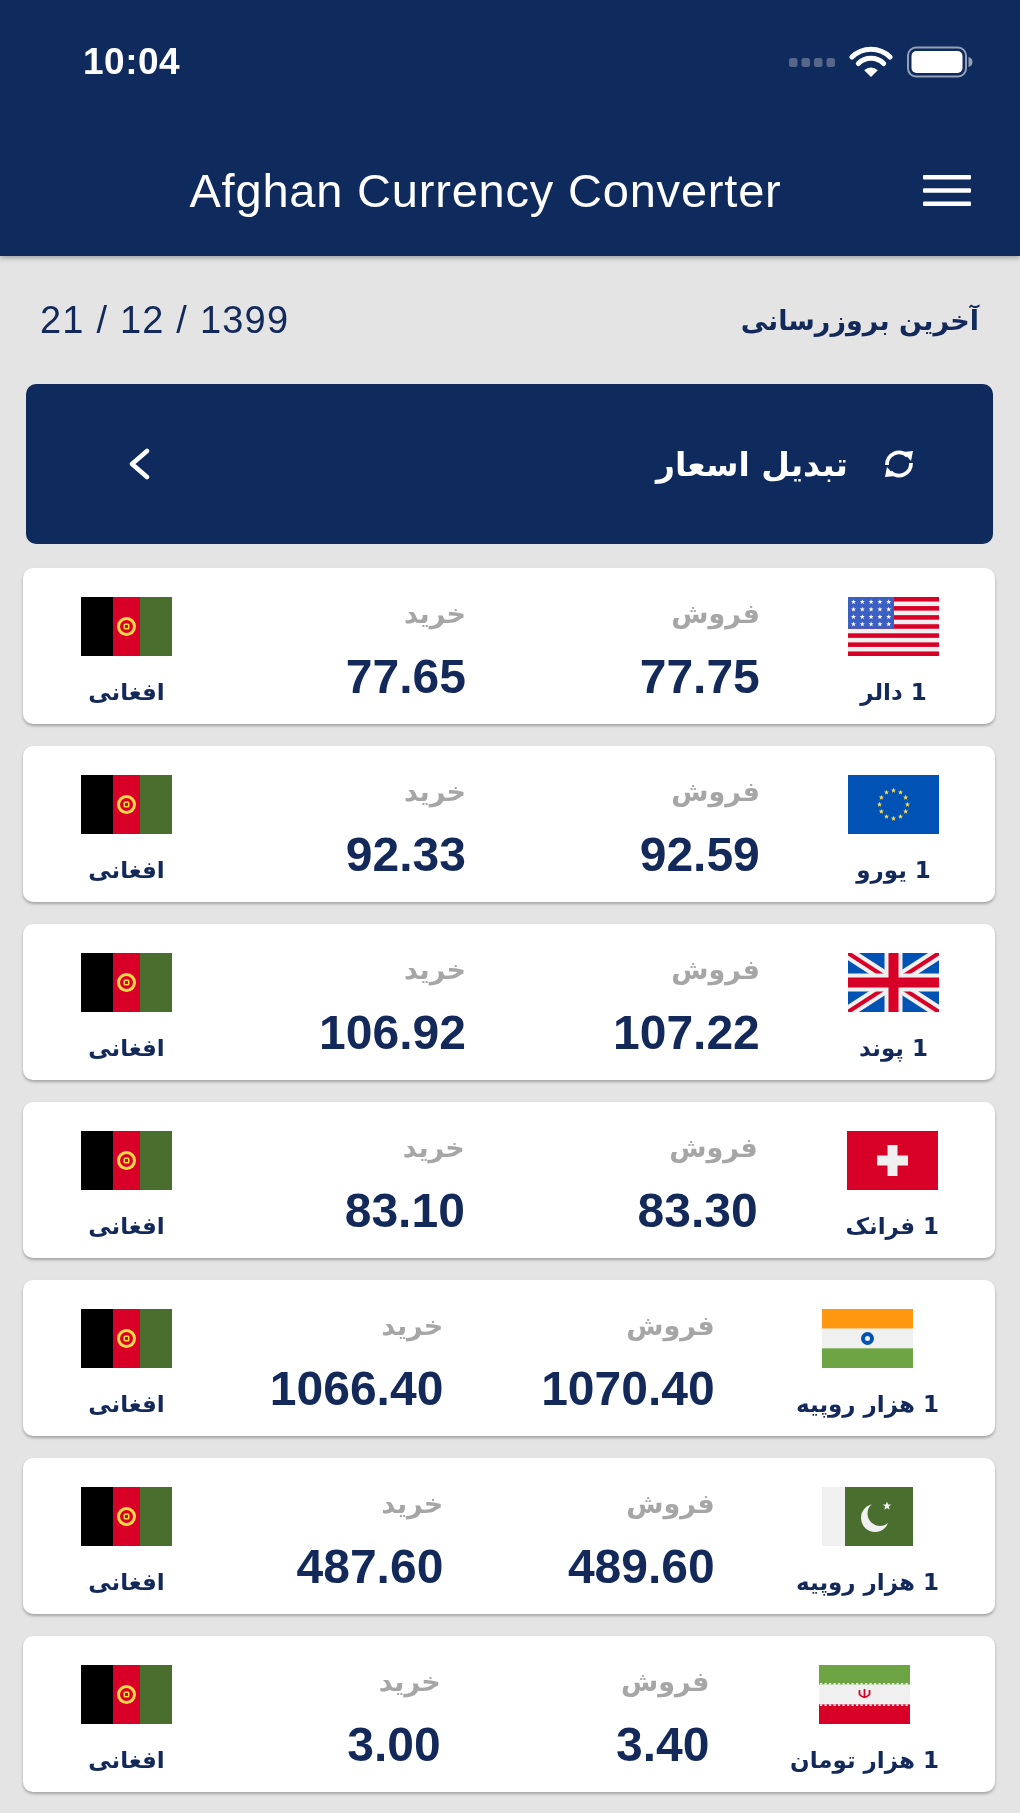  I want to click on app-title: Afghan Currency Converter, so click(485, 190).